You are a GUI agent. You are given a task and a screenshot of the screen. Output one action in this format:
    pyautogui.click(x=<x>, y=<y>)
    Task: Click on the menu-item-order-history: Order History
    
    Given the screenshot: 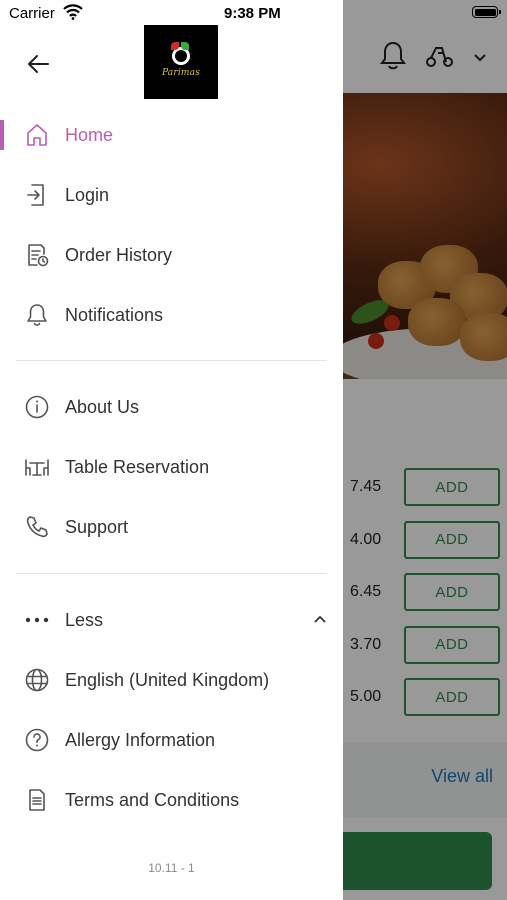 What is the action you would take?
    pyautogui.click(x=171, y=255)
    